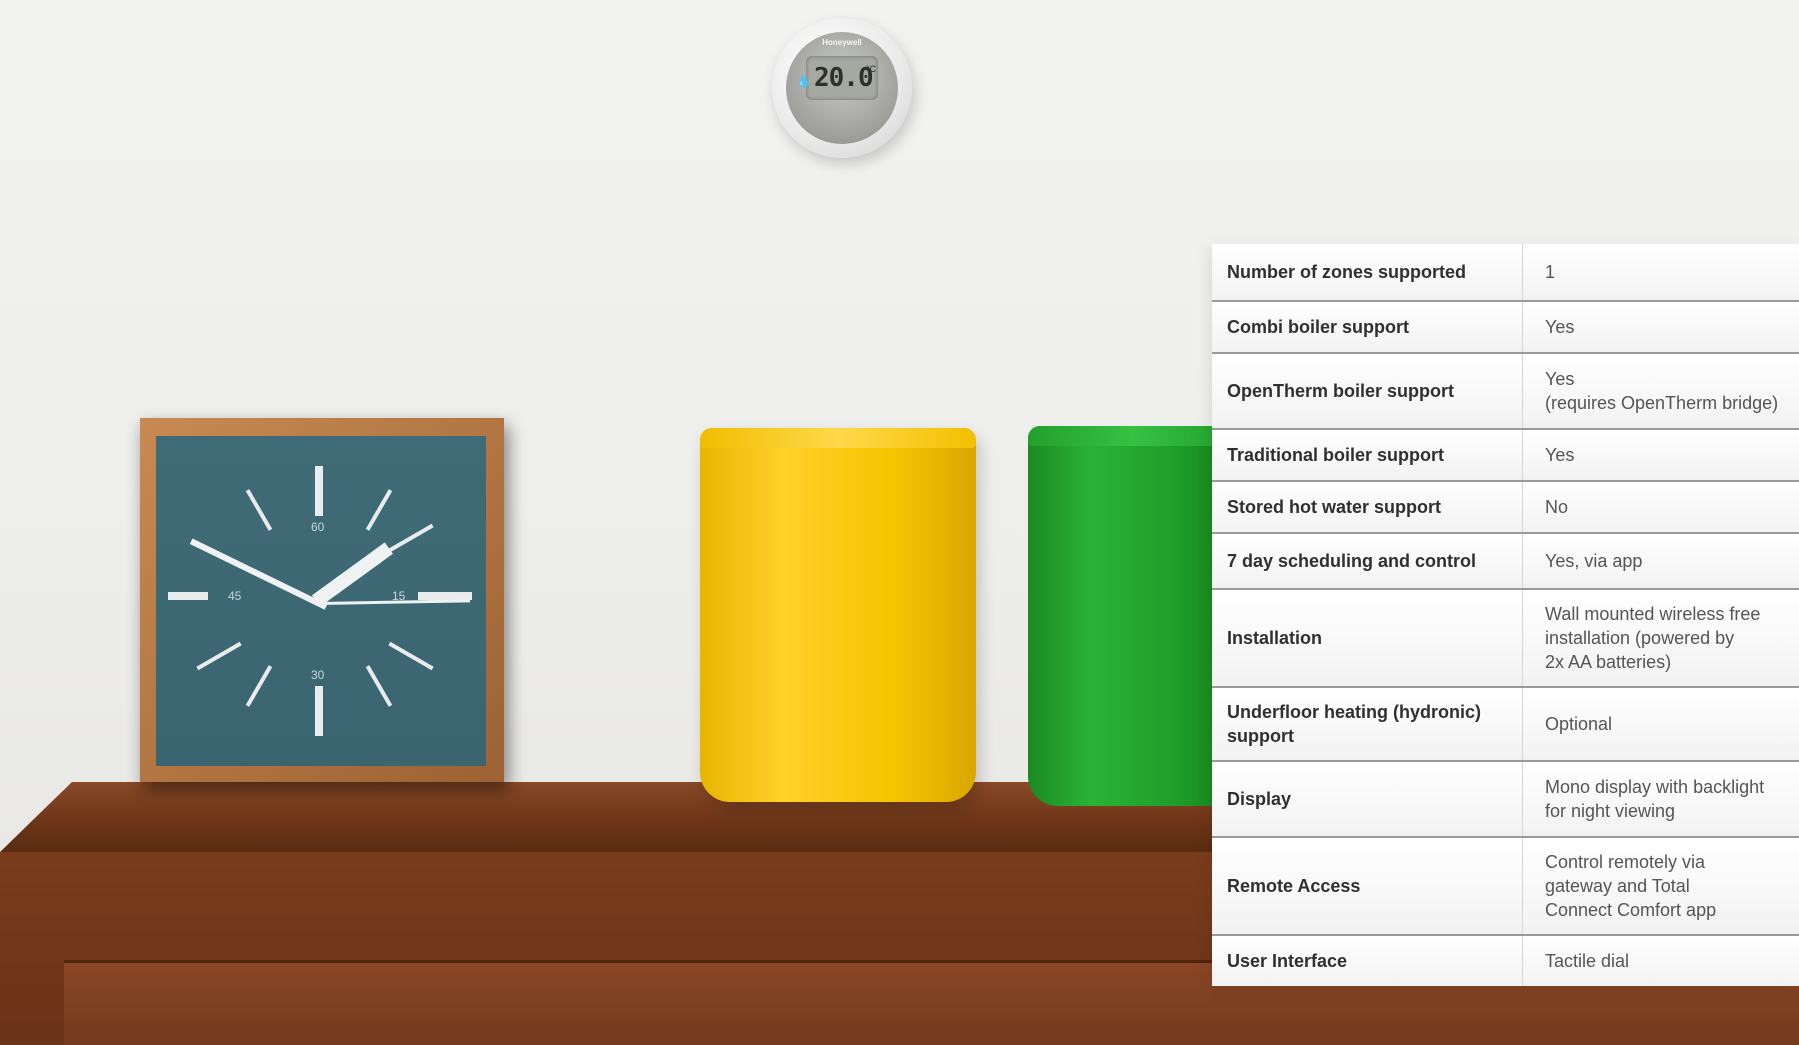 Image resolution: width=1799 pixels, height=1045 pixels. What do you see at coordinates (1294, 886) in the screenshot?
I see `spec-label: Remote Access` at bounding box center [1294, 886].